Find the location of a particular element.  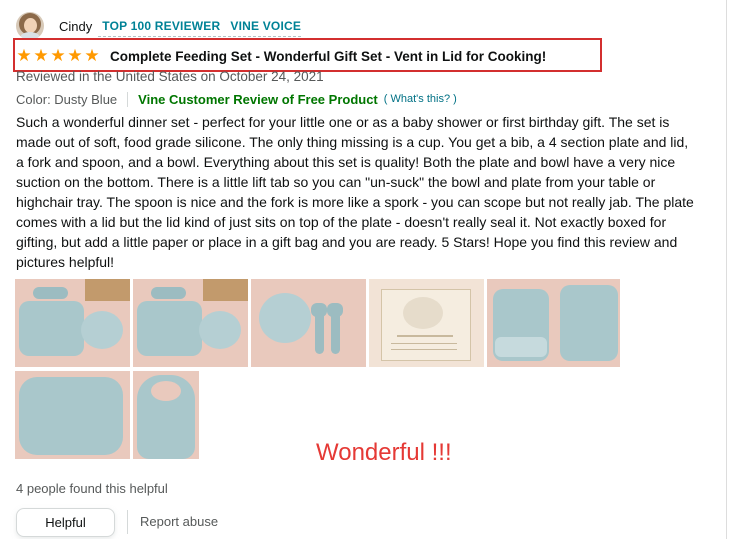

helpful-button: Helpful is located at coordinates (65, 522).